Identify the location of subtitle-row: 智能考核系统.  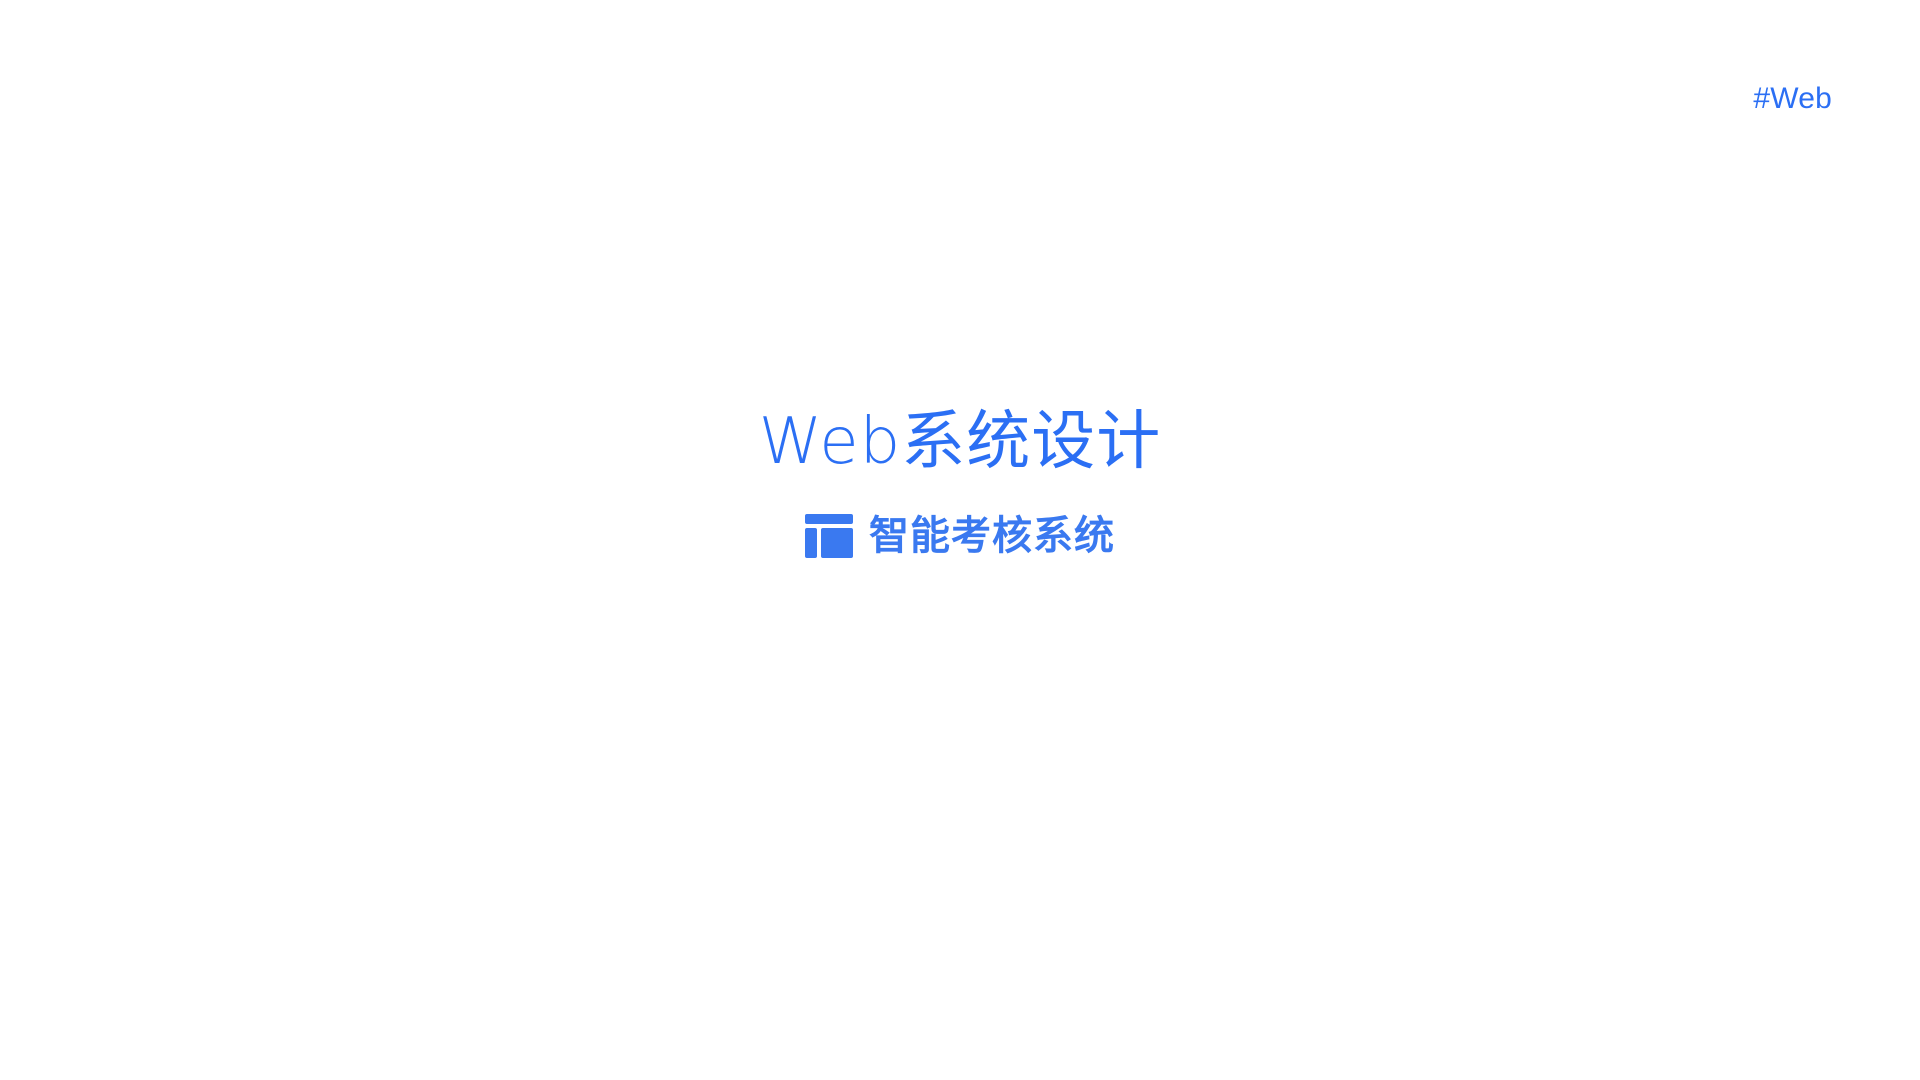
(960, 536).